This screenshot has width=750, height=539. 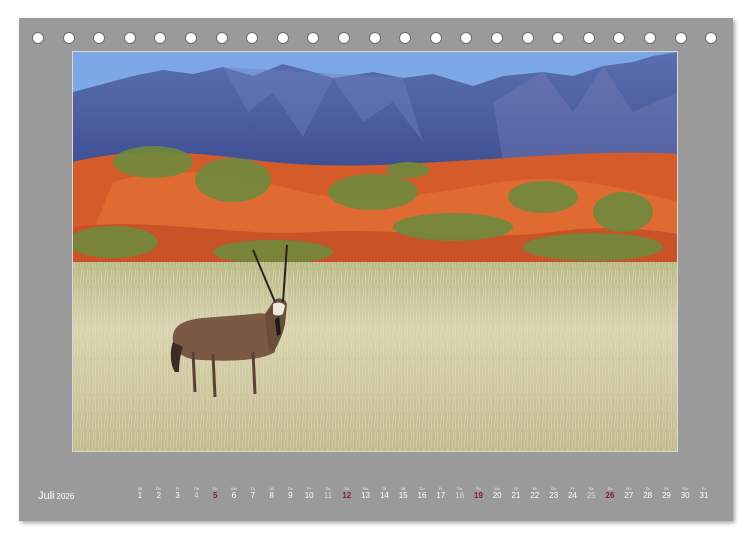 I want to click on day-number: 6, so click(x=234, y=495).